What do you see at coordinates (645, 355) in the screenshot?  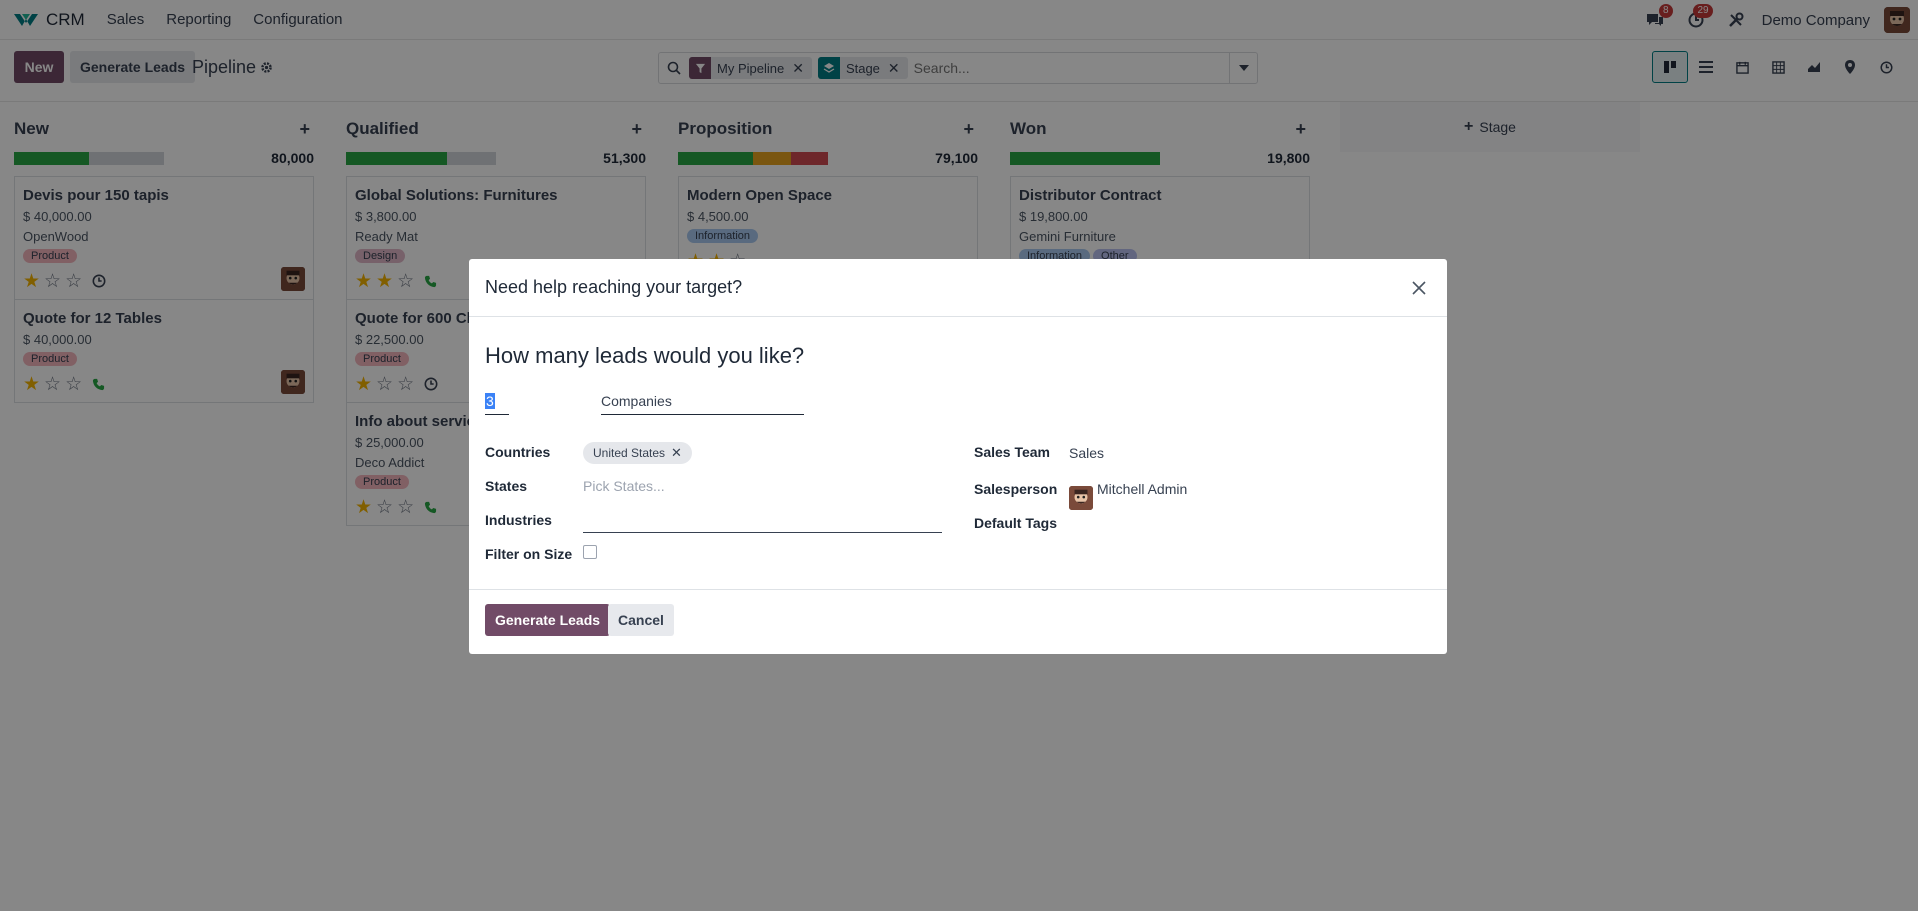 I see `leads-question: How many leads would you like?` at bounding box center [645, 355].